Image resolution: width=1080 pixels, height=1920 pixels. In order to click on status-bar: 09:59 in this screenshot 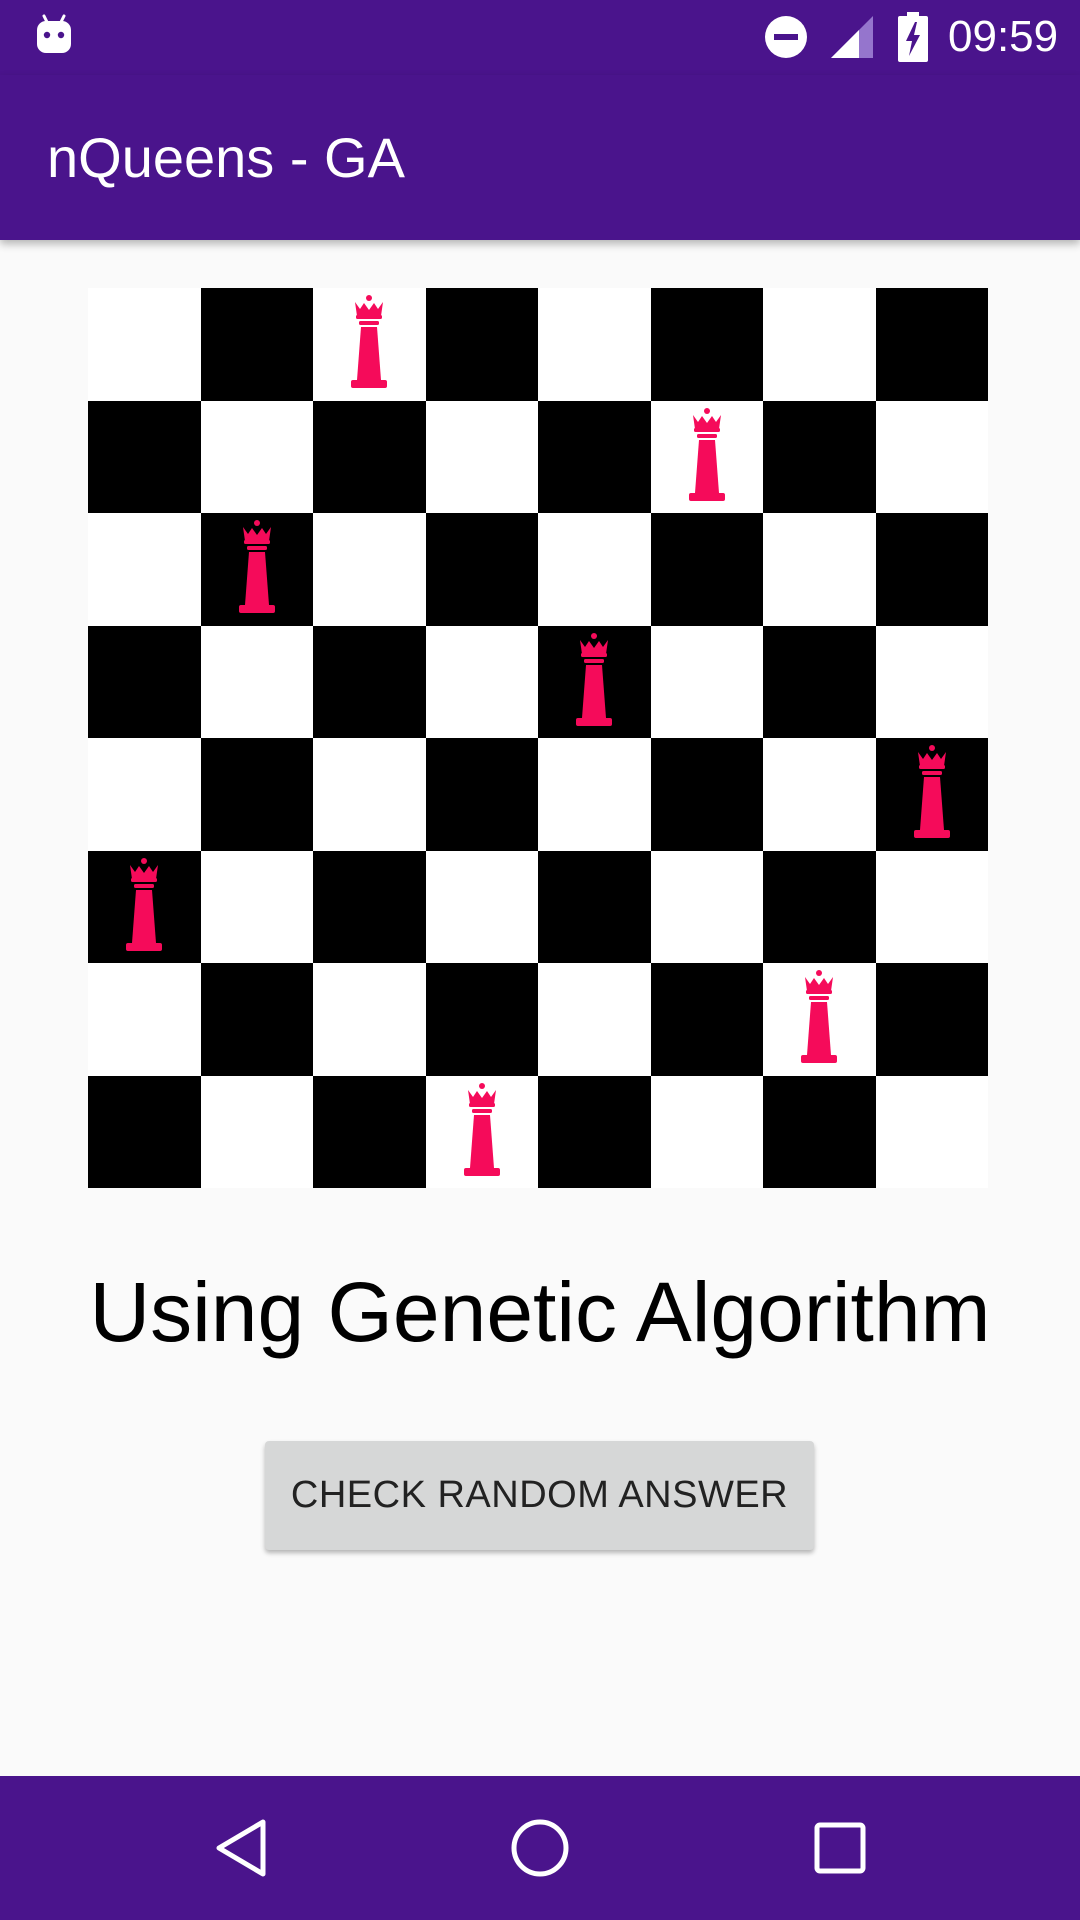, I will do `click(540, 37)`.